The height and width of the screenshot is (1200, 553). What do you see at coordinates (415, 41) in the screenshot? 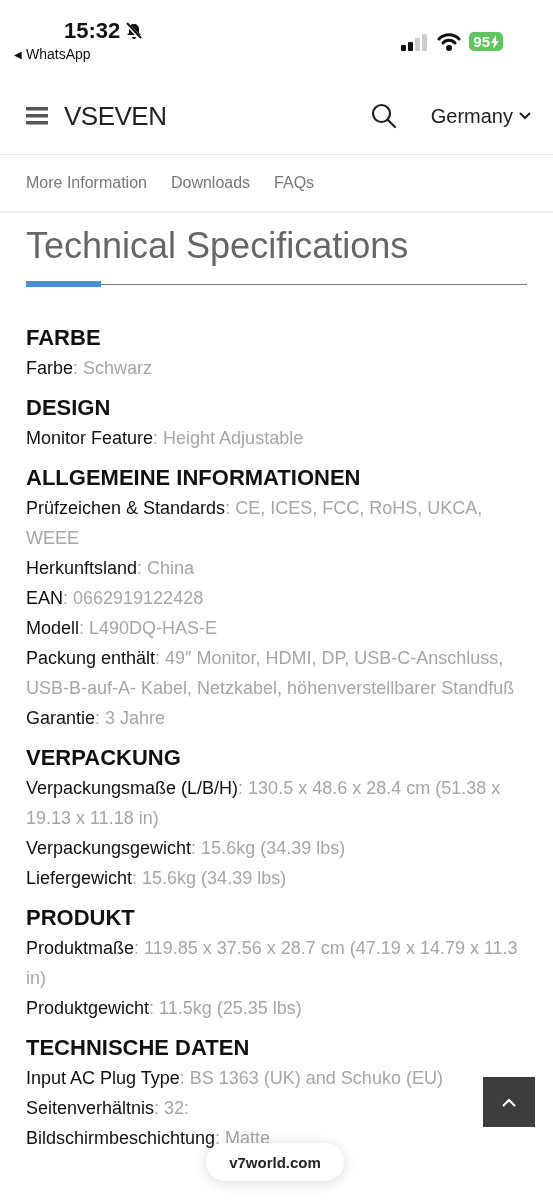
I see `signal-icon` at bounding box center [415, 41].